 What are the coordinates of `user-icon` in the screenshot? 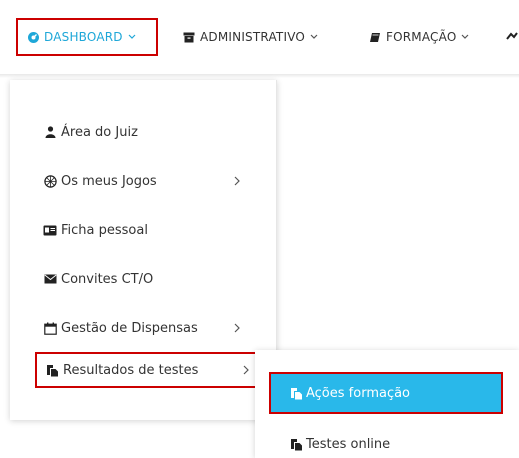 It's located at (50, 132).